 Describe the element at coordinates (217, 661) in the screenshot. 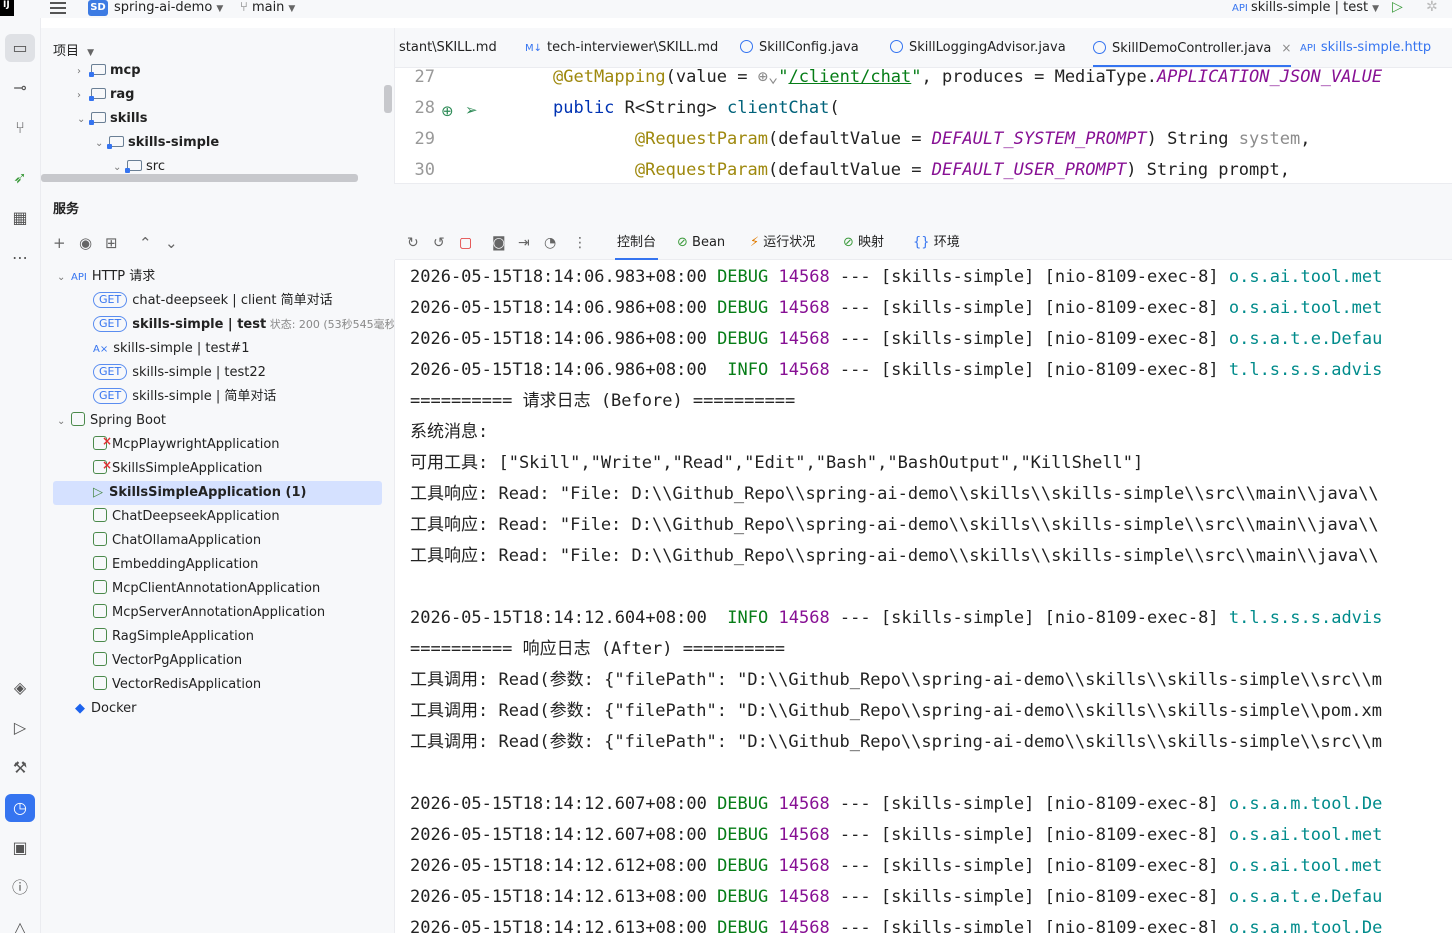

I see `service-tree-item: VectorPgApplication` at that location.